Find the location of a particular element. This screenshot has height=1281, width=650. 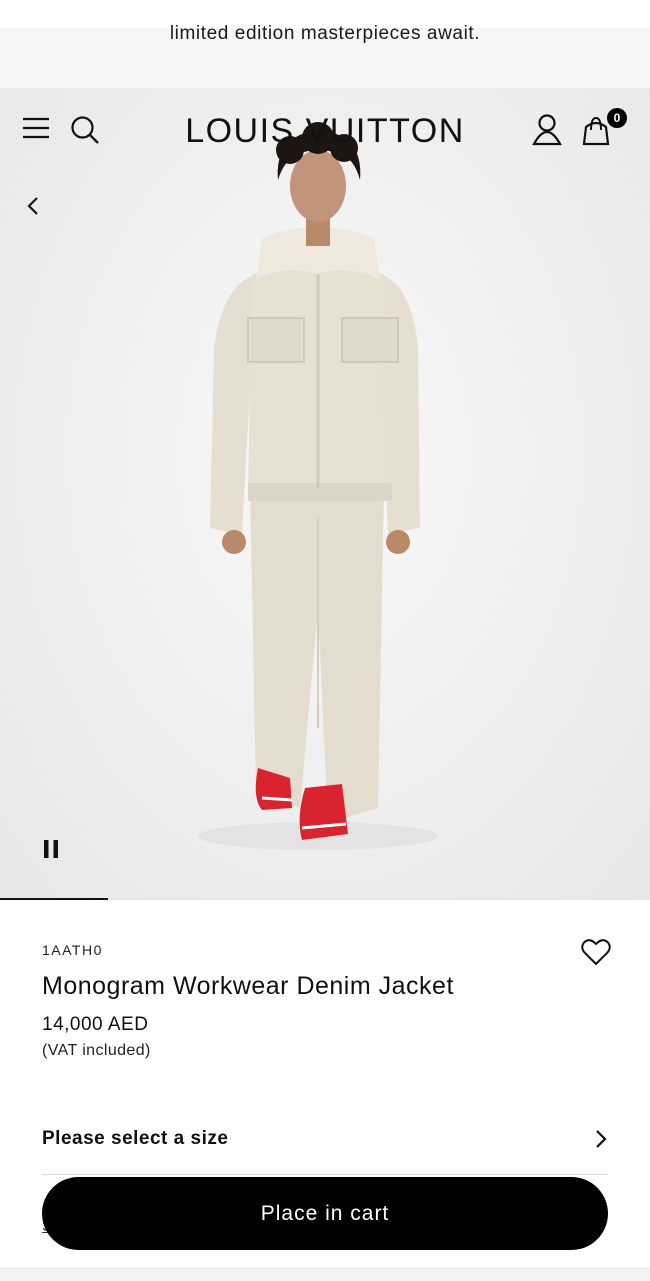

bottom-bar is located at coordinates (325, 1274).